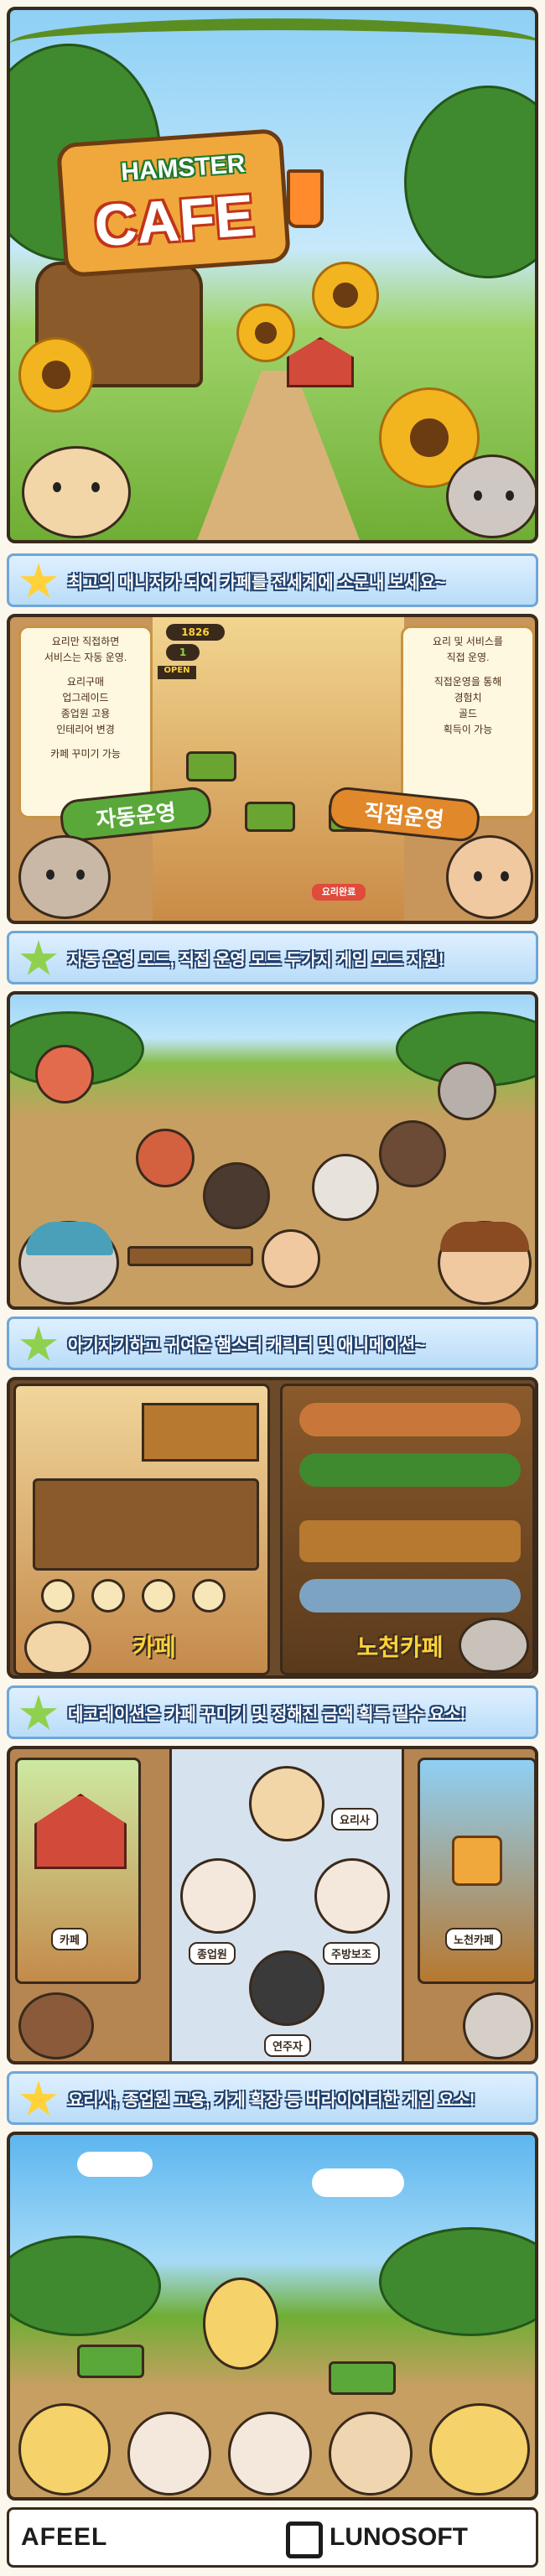 The image size is (545, 2576). What do you see at coordinates (246, 1345) in the screenshot?
I see `banner-text: 아기자기하고 귀여운 햄스터 캐릭터 및 애니메이션~` at bounding box center [246, 1345].